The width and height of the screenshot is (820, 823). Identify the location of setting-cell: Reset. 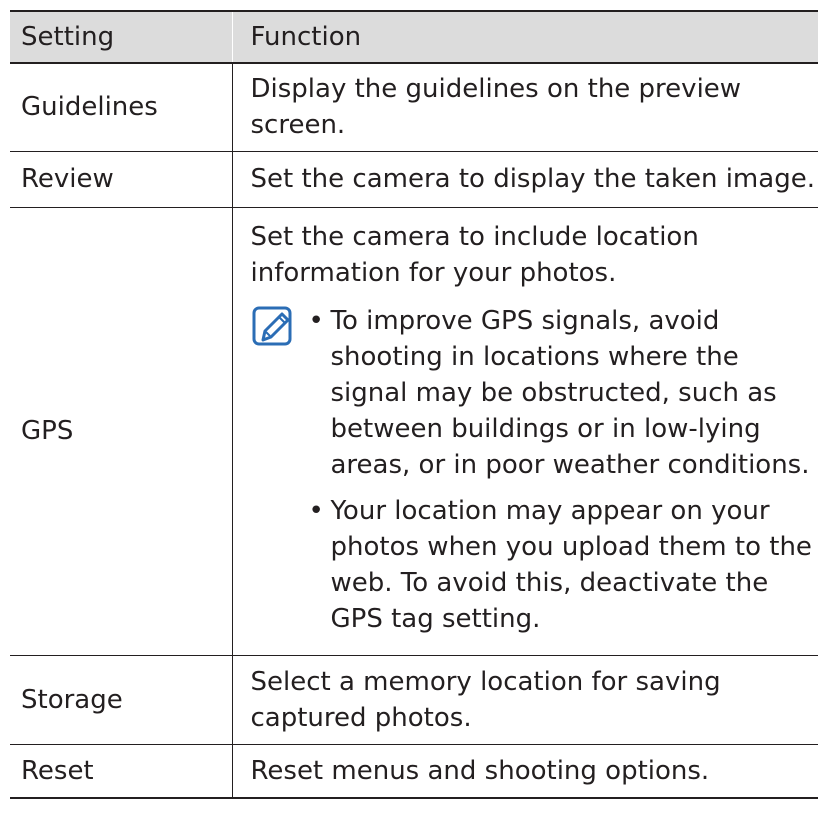
(121, 771).